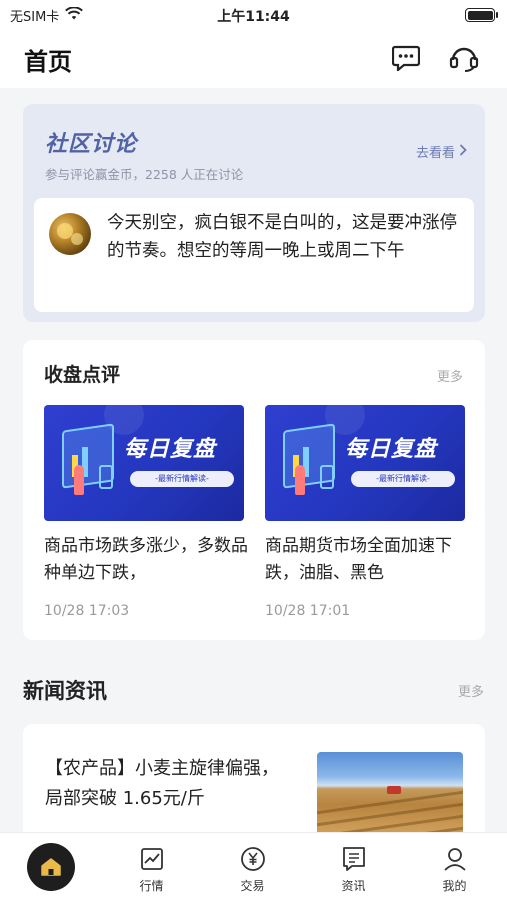  Describe the element at coordinates (450, 375) in the screenshot. I see `review-more-link: 更多` at that location.